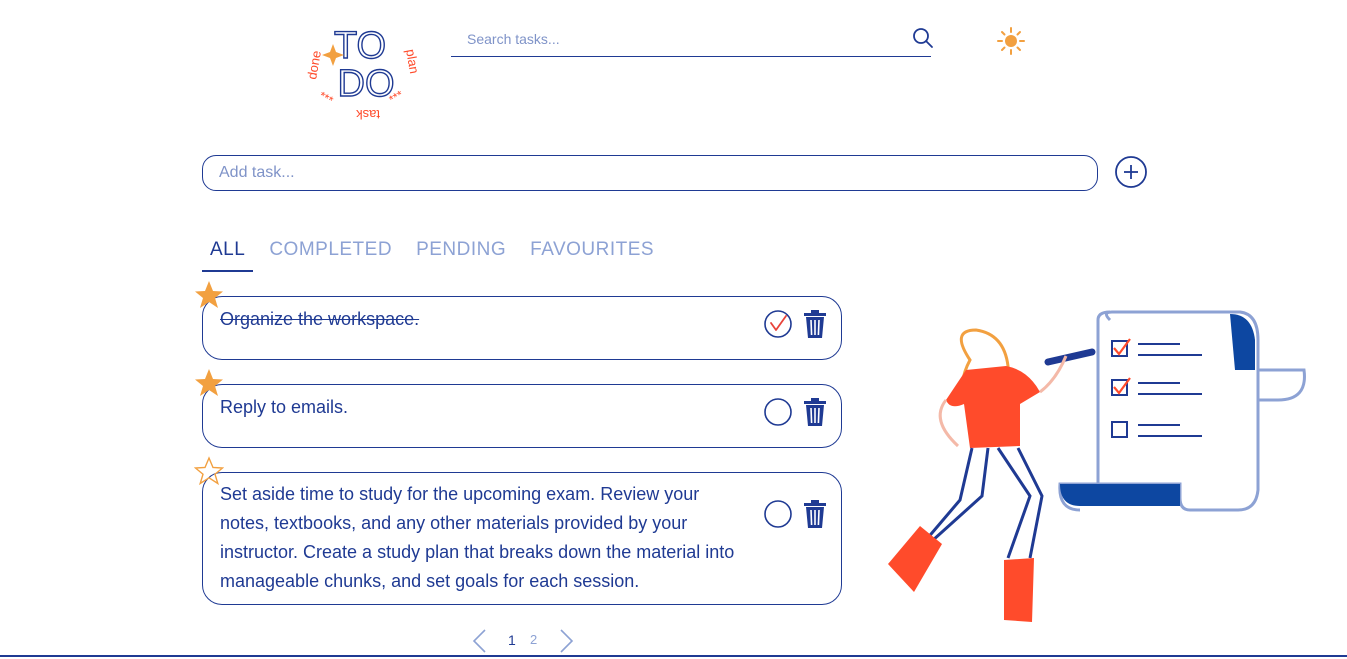 The width and height of the screenshot is (1347, 659). Describe the element at coordinates (314, 64) in the screenshot. I see `logo-word-done: done` at that location.